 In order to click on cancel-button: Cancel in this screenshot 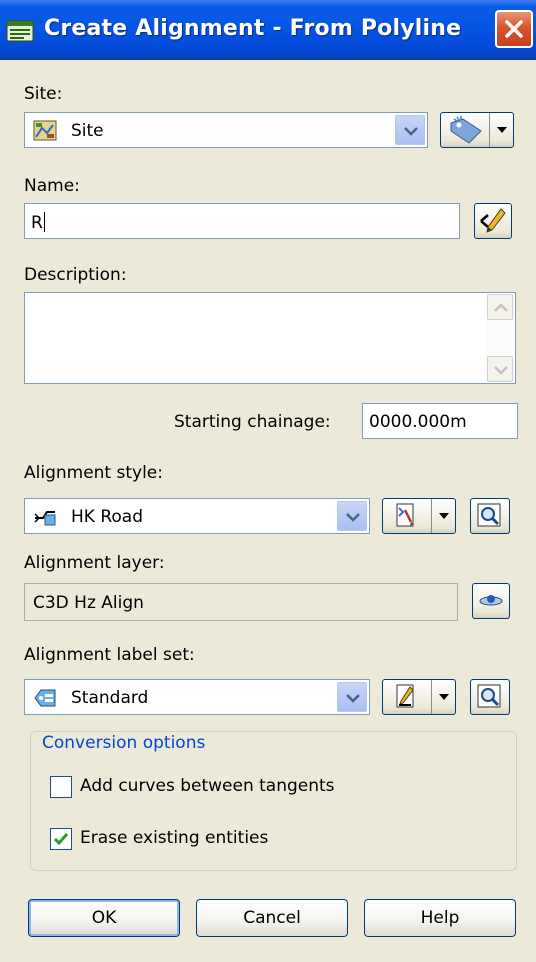, I will do `click(272, 918)`.